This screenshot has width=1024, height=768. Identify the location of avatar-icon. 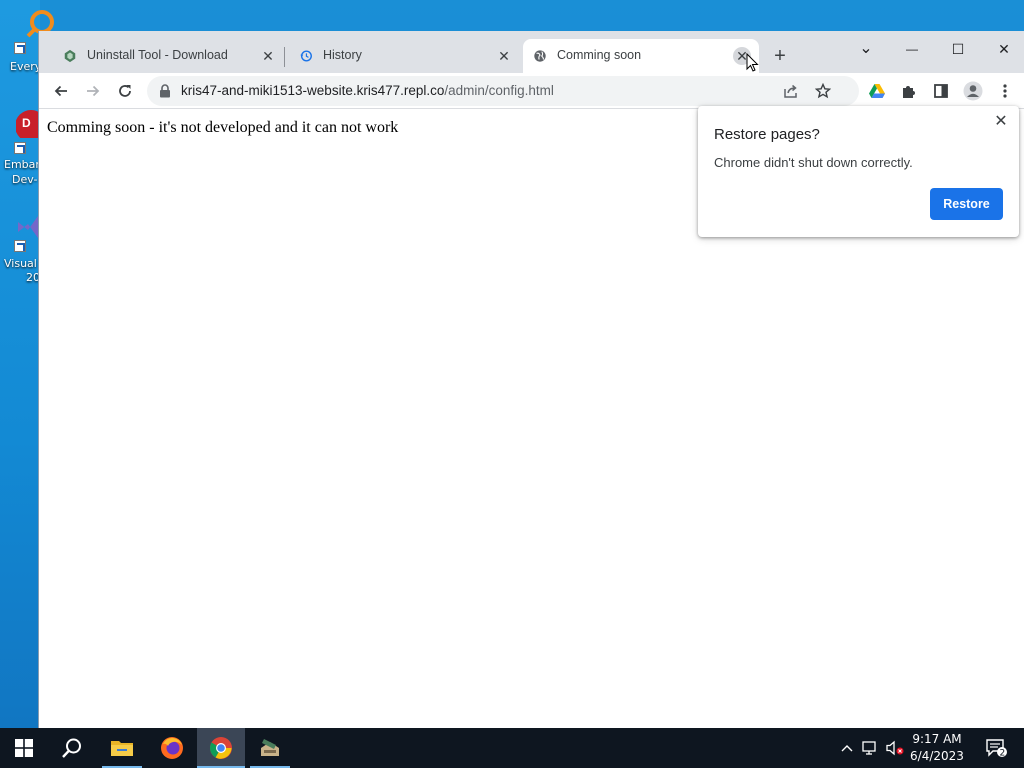
(973, 91).